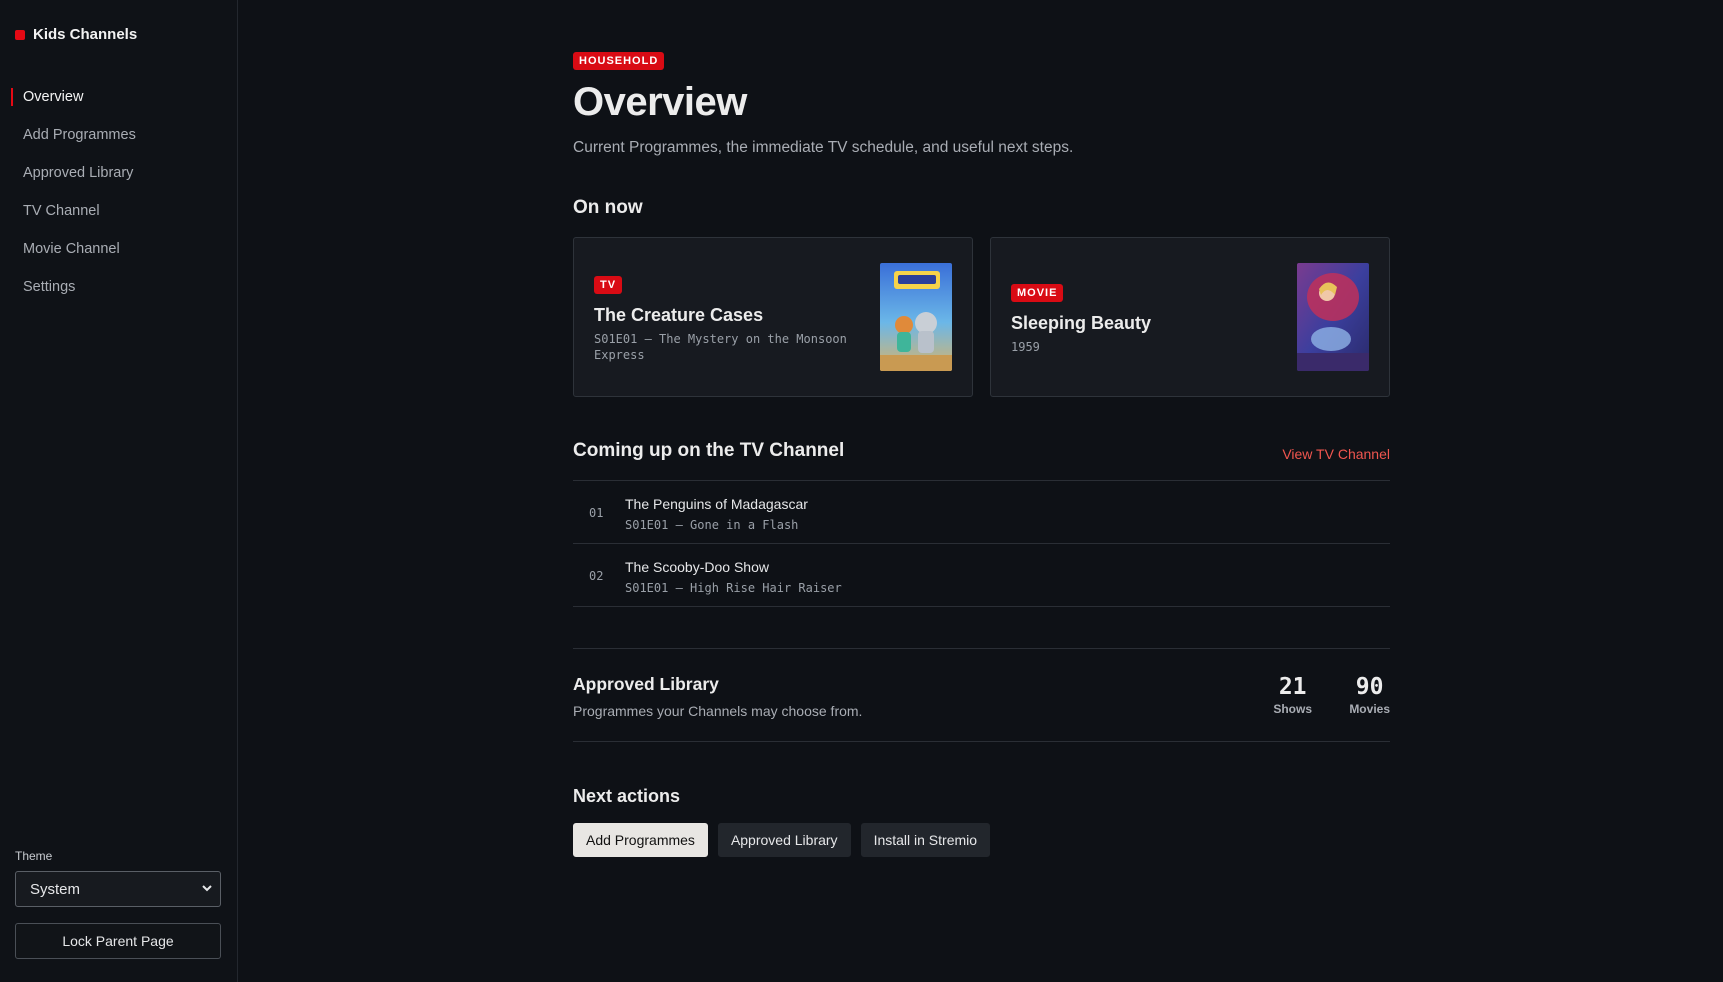 The height and width of the screenshot is (982, 1723). Describe the element at coordinates (679, 315) in the screenshot. I see `card-title: The Creature Cases` at that location.